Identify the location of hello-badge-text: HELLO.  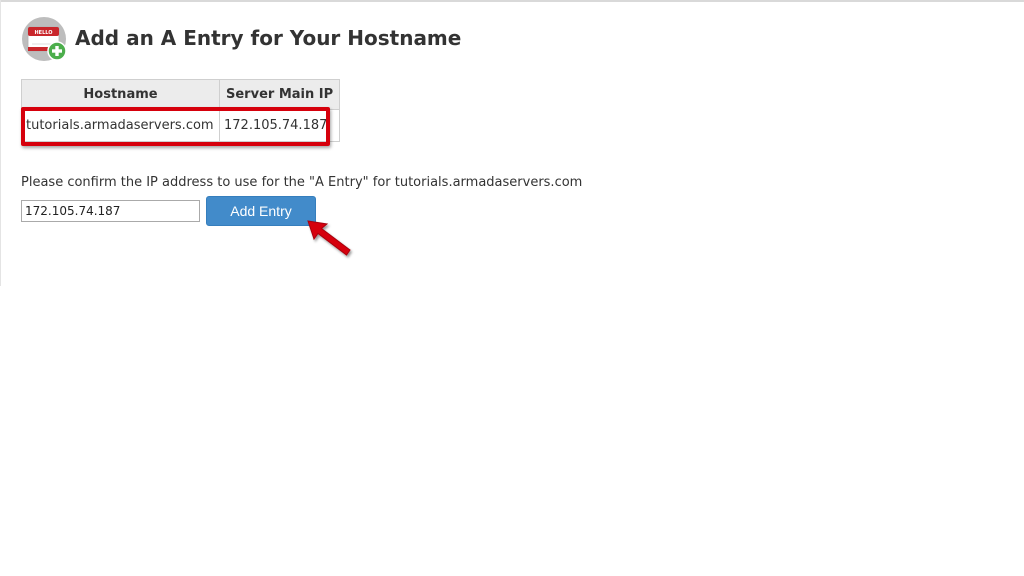
(43, 33).